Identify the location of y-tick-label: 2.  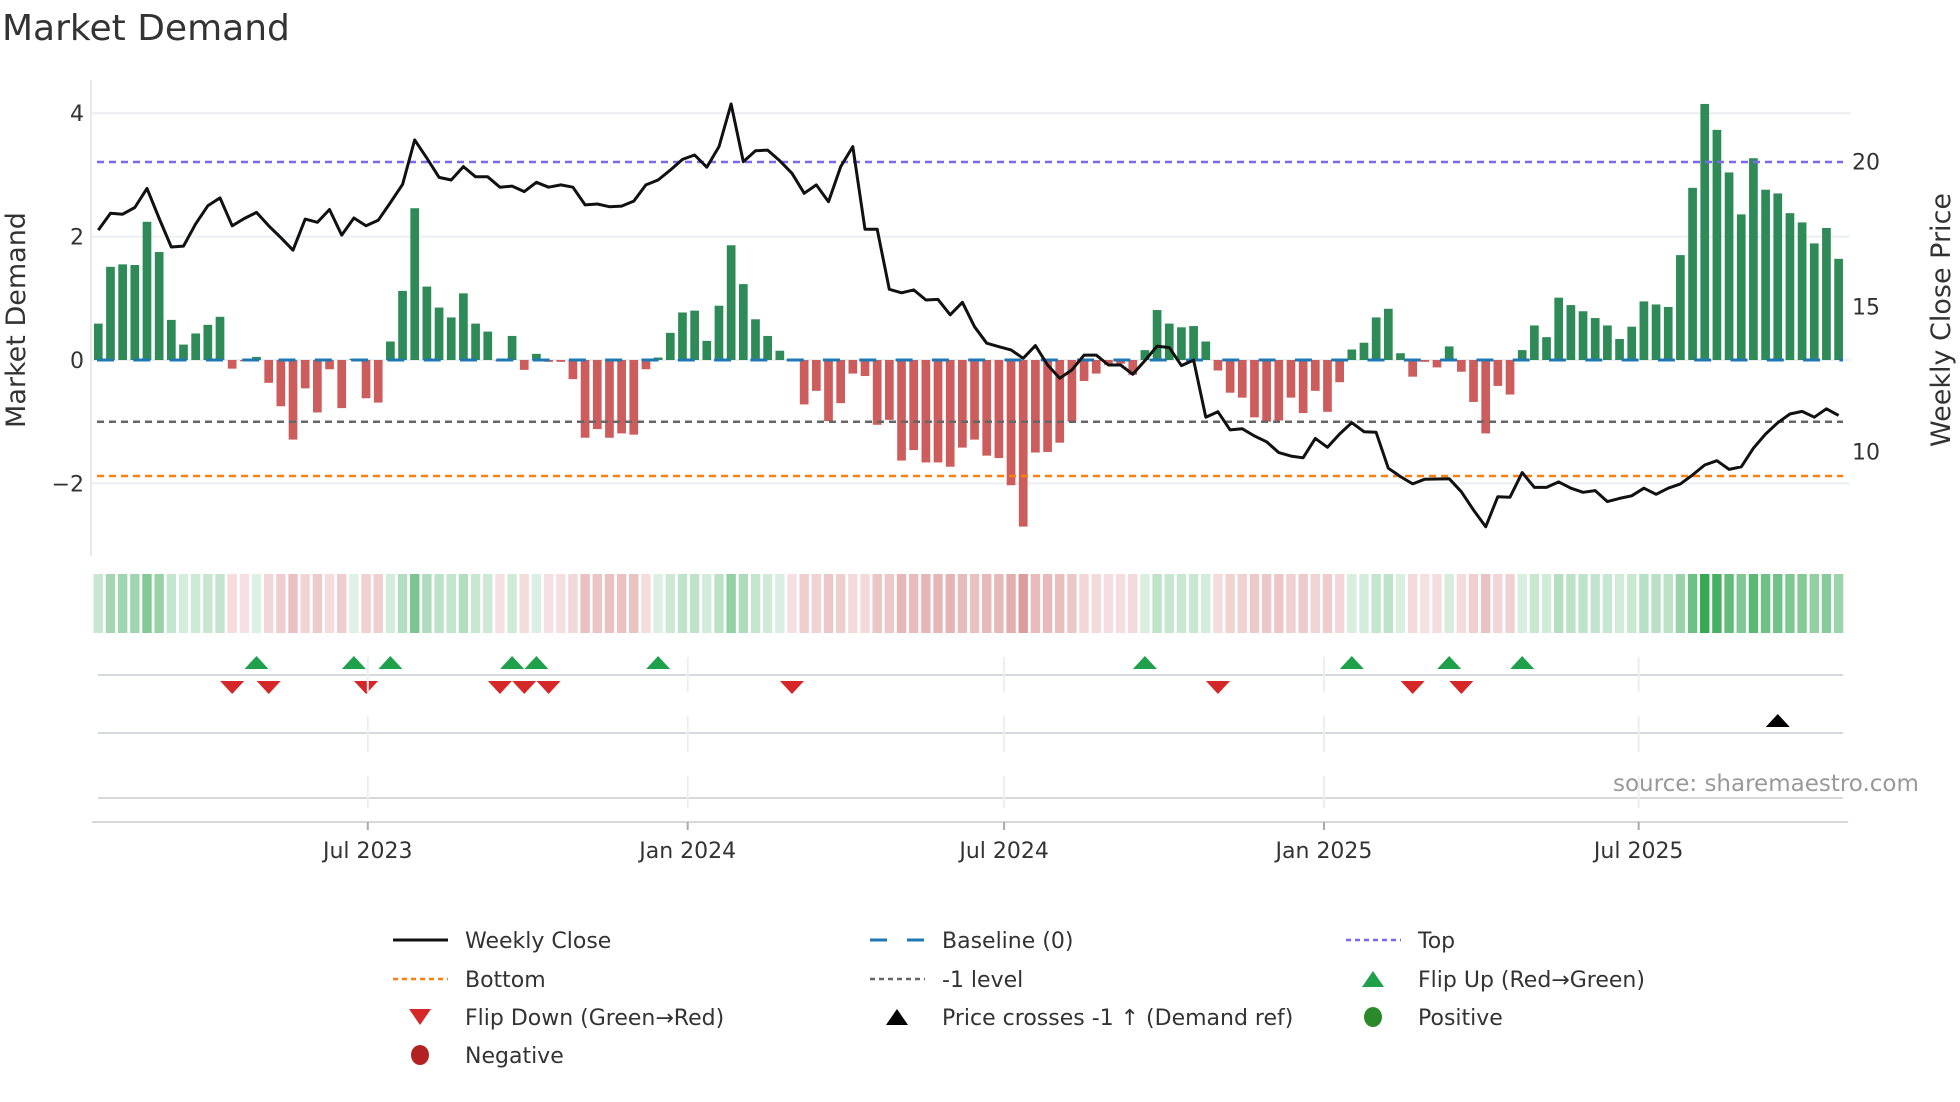
(77, 238).